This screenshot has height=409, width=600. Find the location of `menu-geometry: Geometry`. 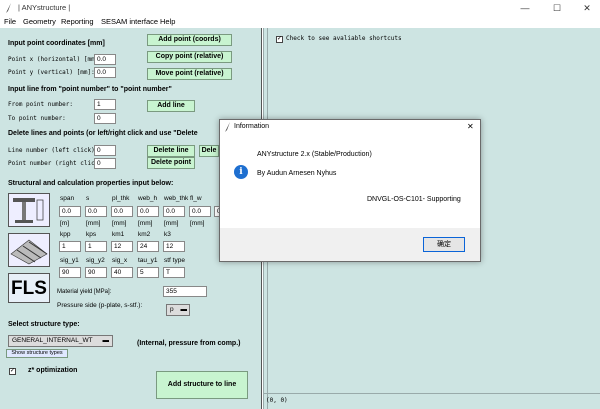

menu-geometry: Geometry is located at coordinates (39, 21).